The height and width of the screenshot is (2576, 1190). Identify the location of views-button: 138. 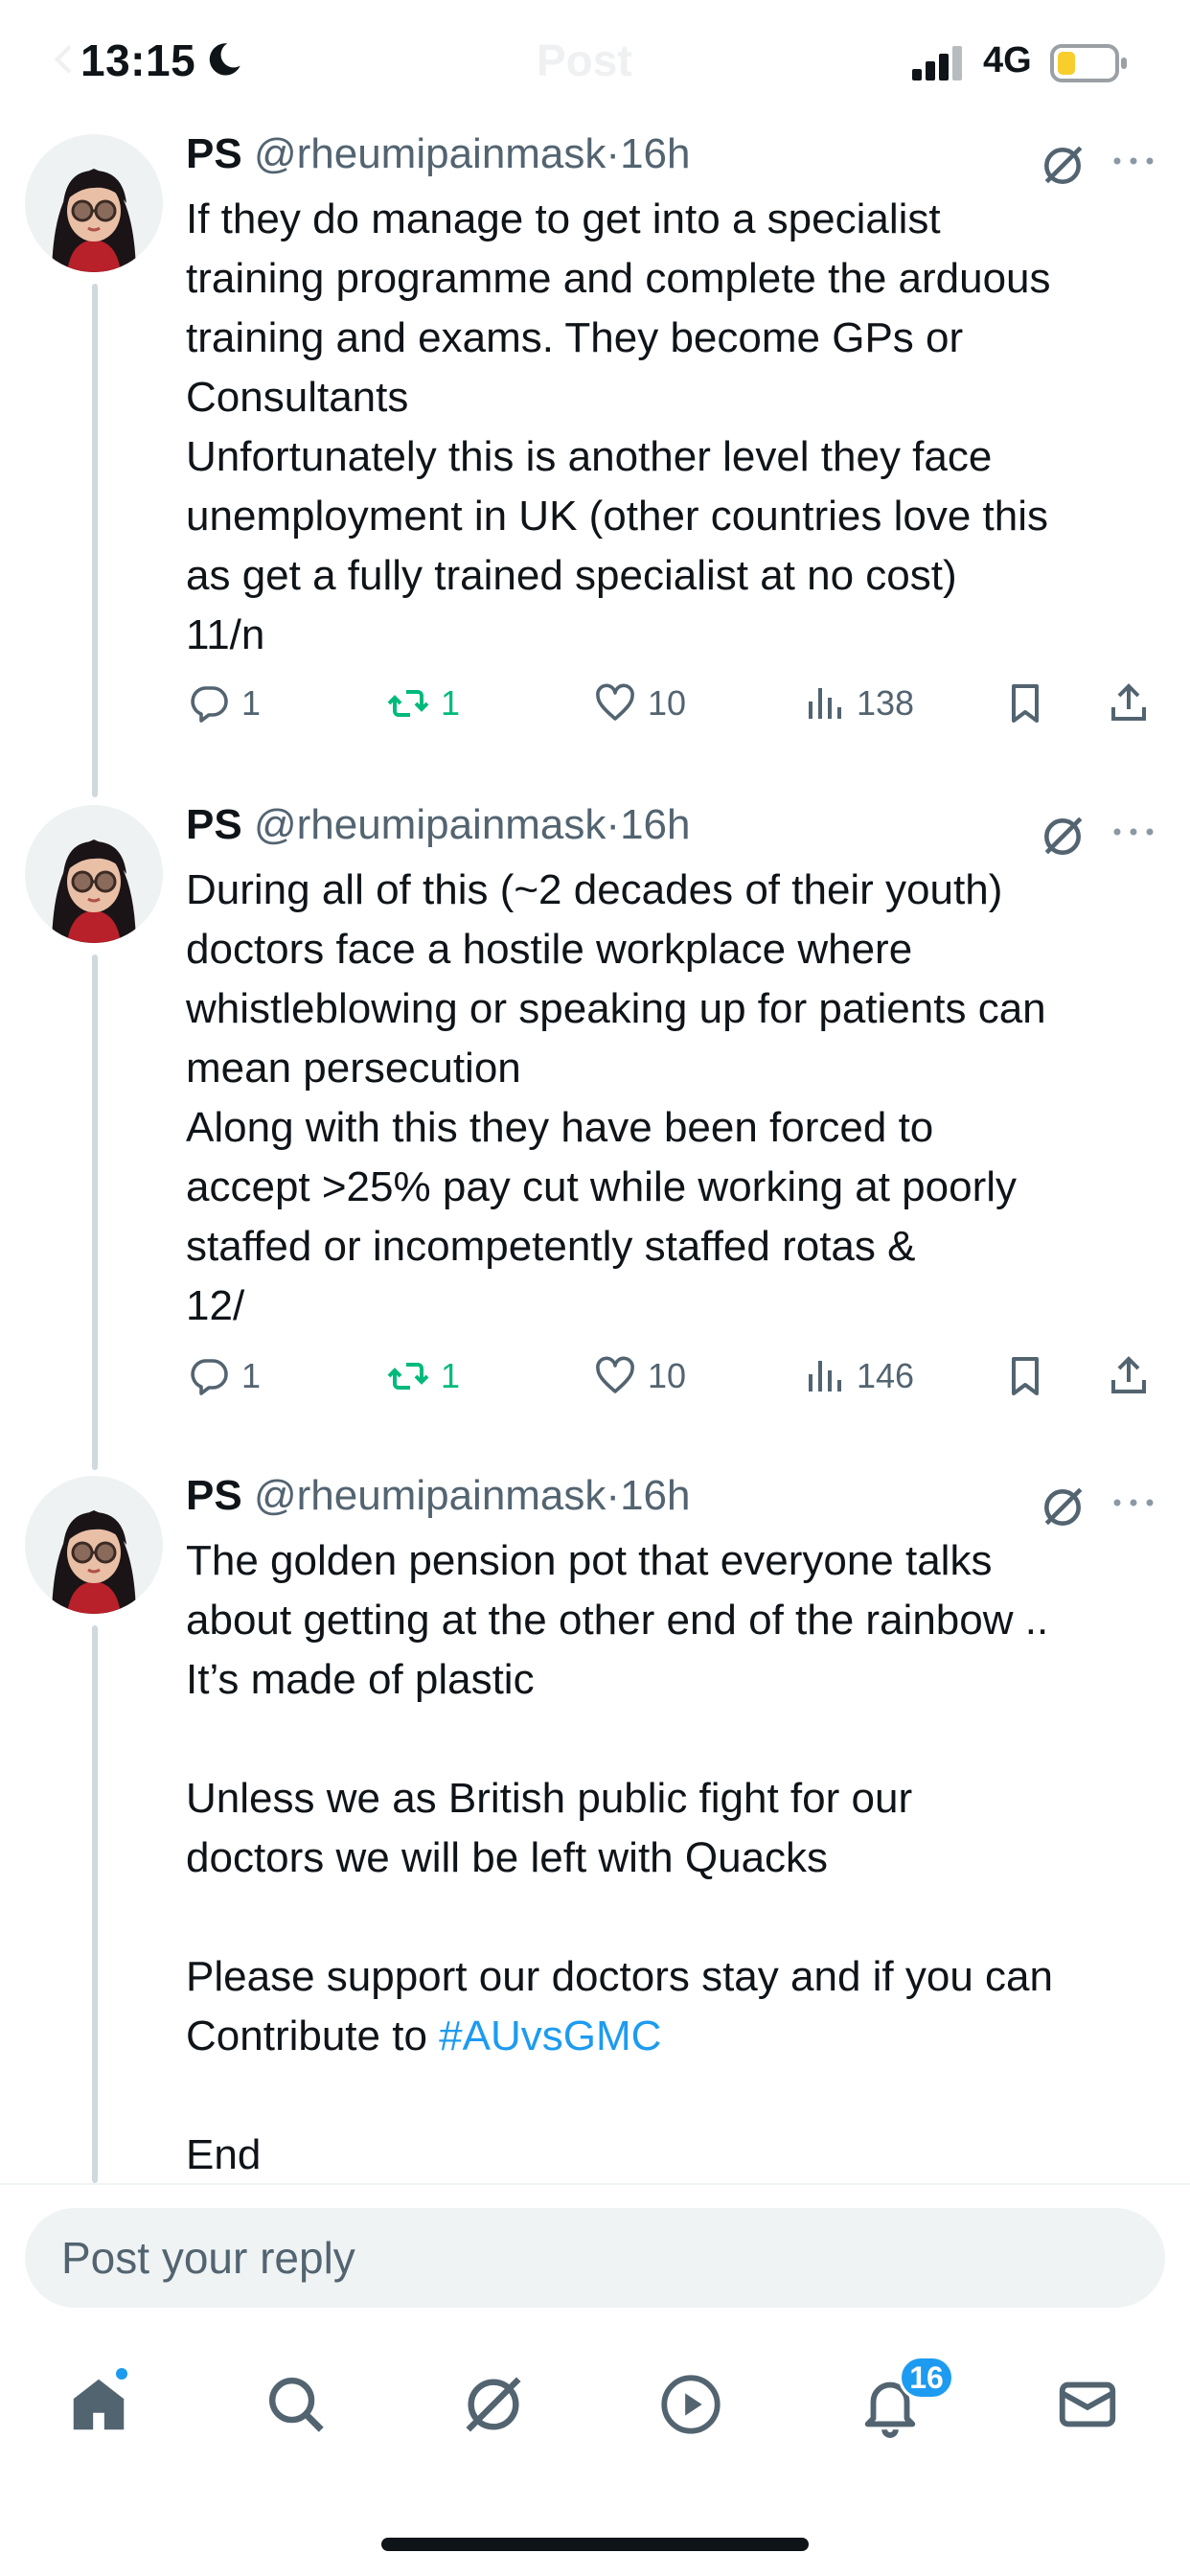
(858, 703).